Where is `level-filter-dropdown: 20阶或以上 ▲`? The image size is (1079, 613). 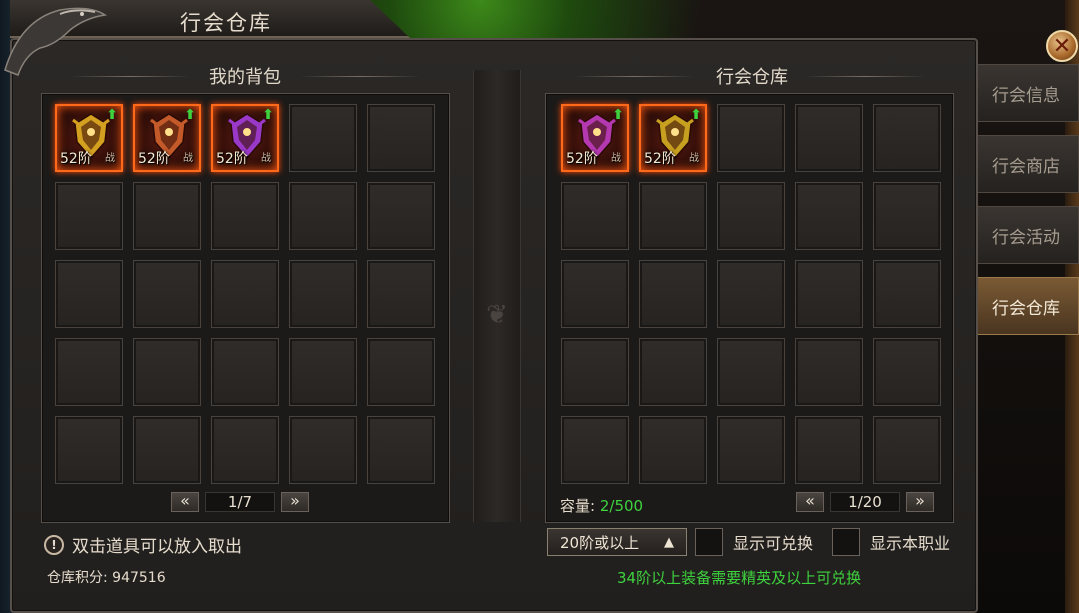 level-filter-dropdown: 20阶或以上 ▲ is located at coordinates (617, 542).